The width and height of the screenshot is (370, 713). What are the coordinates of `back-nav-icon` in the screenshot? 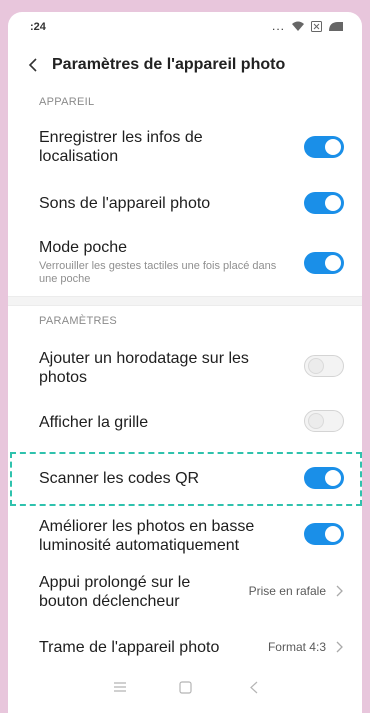 It's located at (254, 687).